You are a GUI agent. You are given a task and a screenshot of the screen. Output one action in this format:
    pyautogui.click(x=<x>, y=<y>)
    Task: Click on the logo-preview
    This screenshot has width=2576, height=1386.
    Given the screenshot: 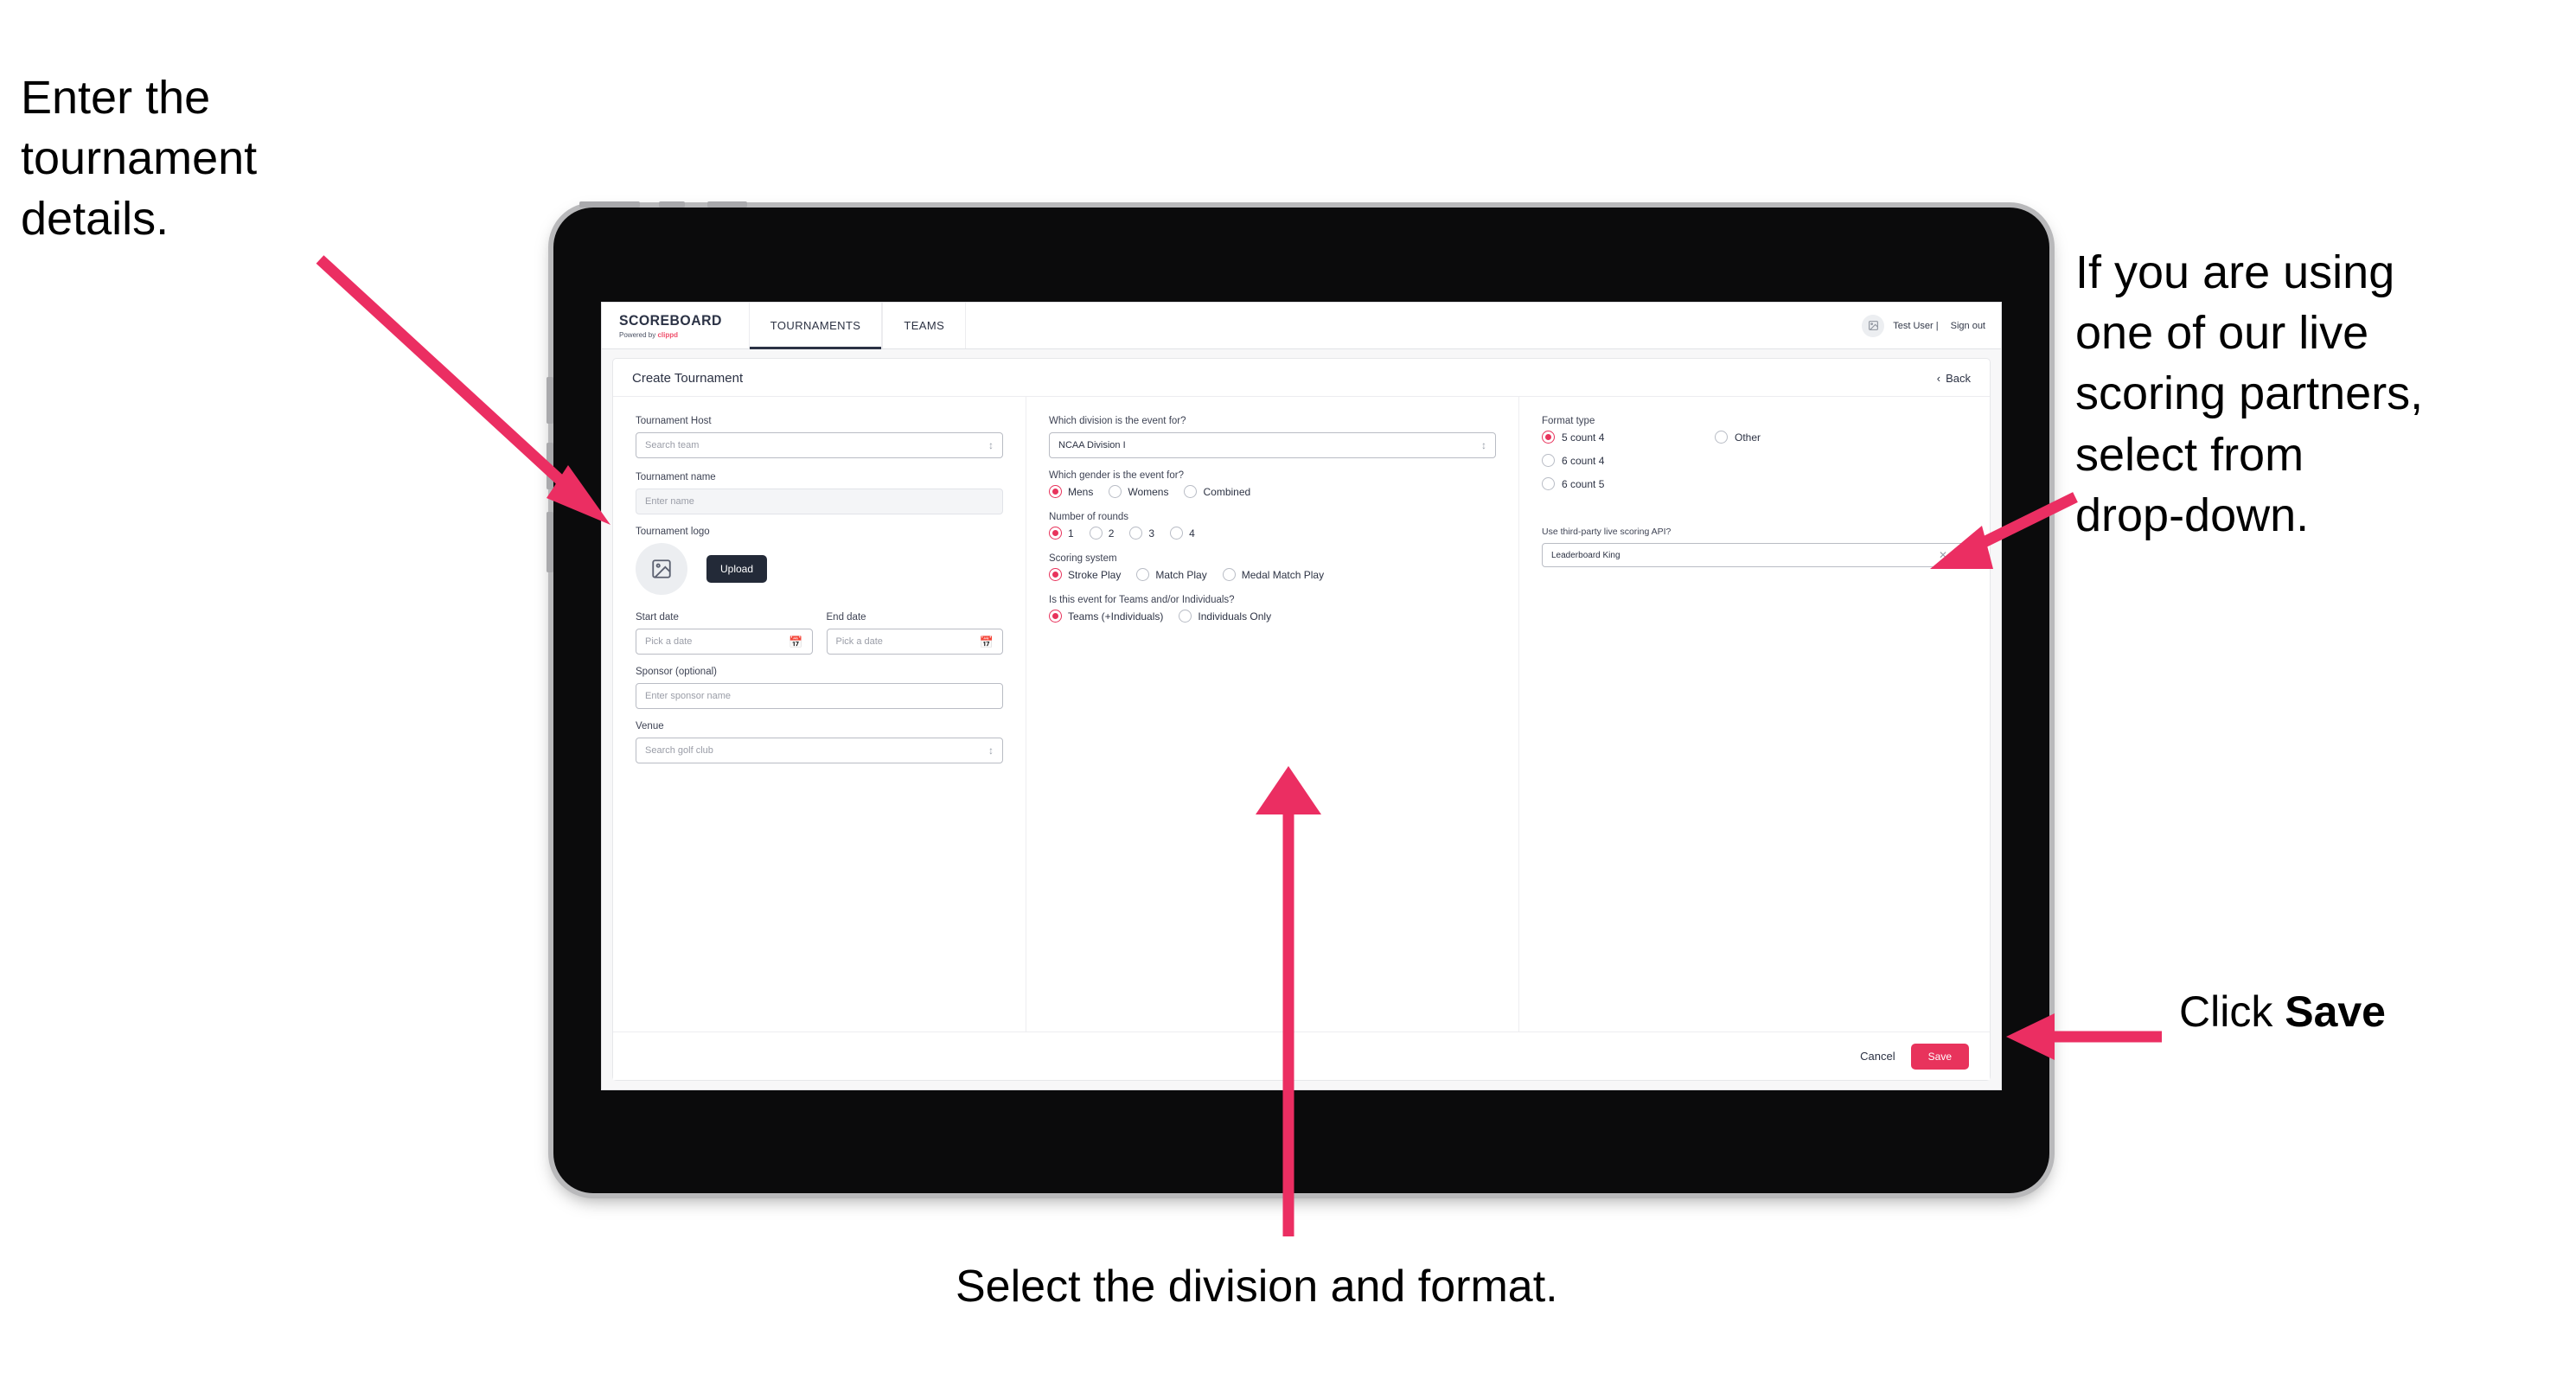 What is the action you would take?
    pyautogui.click(x=662, y=569)
    